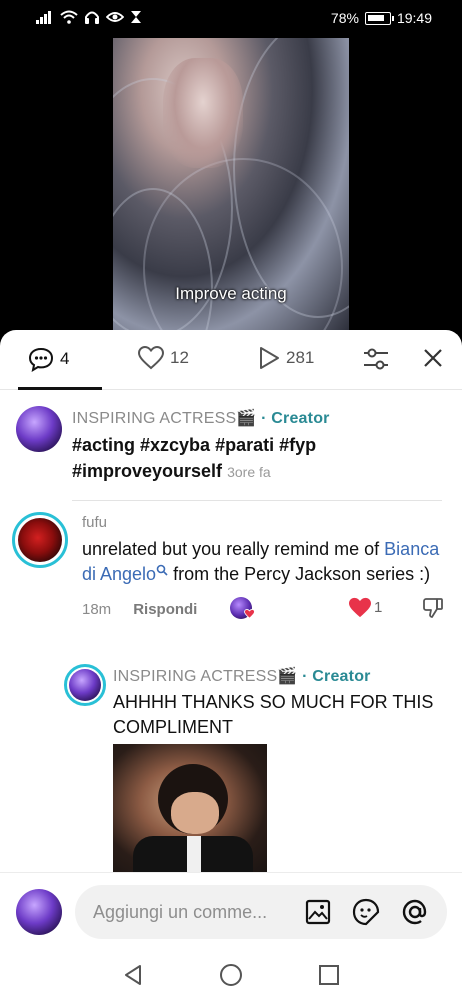  I want to click on sliders-icon, so click(376, 359).